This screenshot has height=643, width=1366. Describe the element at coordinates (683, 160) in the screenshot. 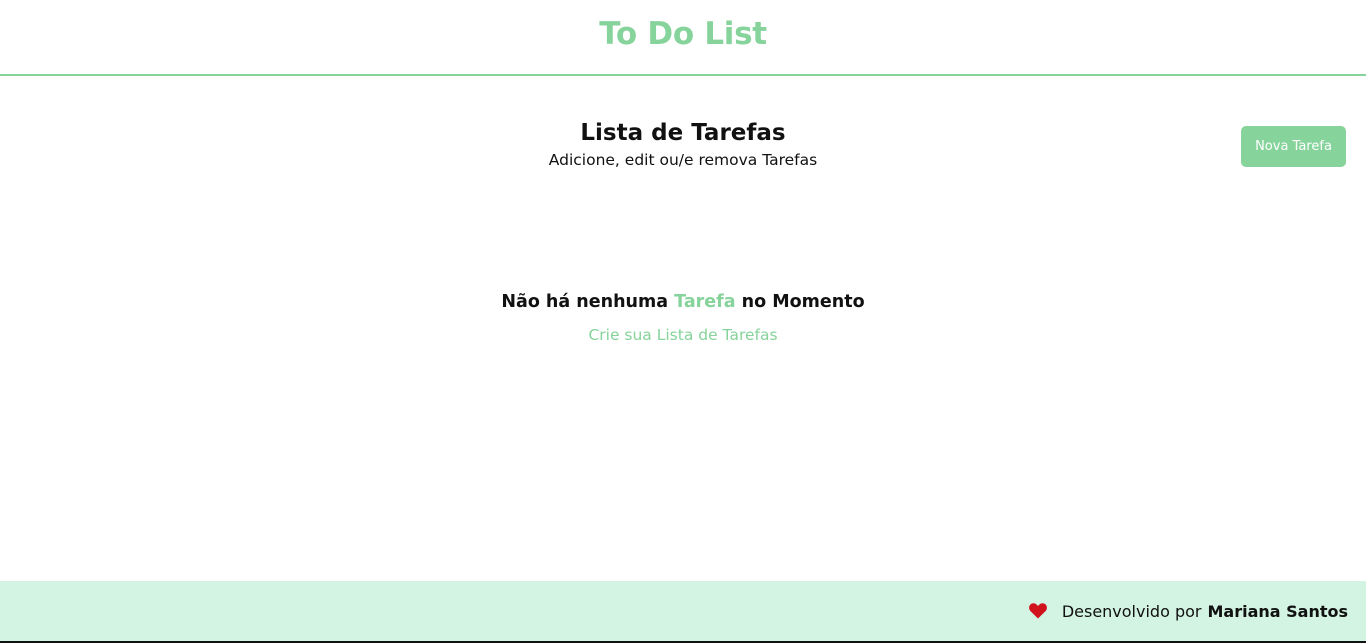

I see `list-subtitle: Adicione, edit ou/e remova Tarefas` at that location.